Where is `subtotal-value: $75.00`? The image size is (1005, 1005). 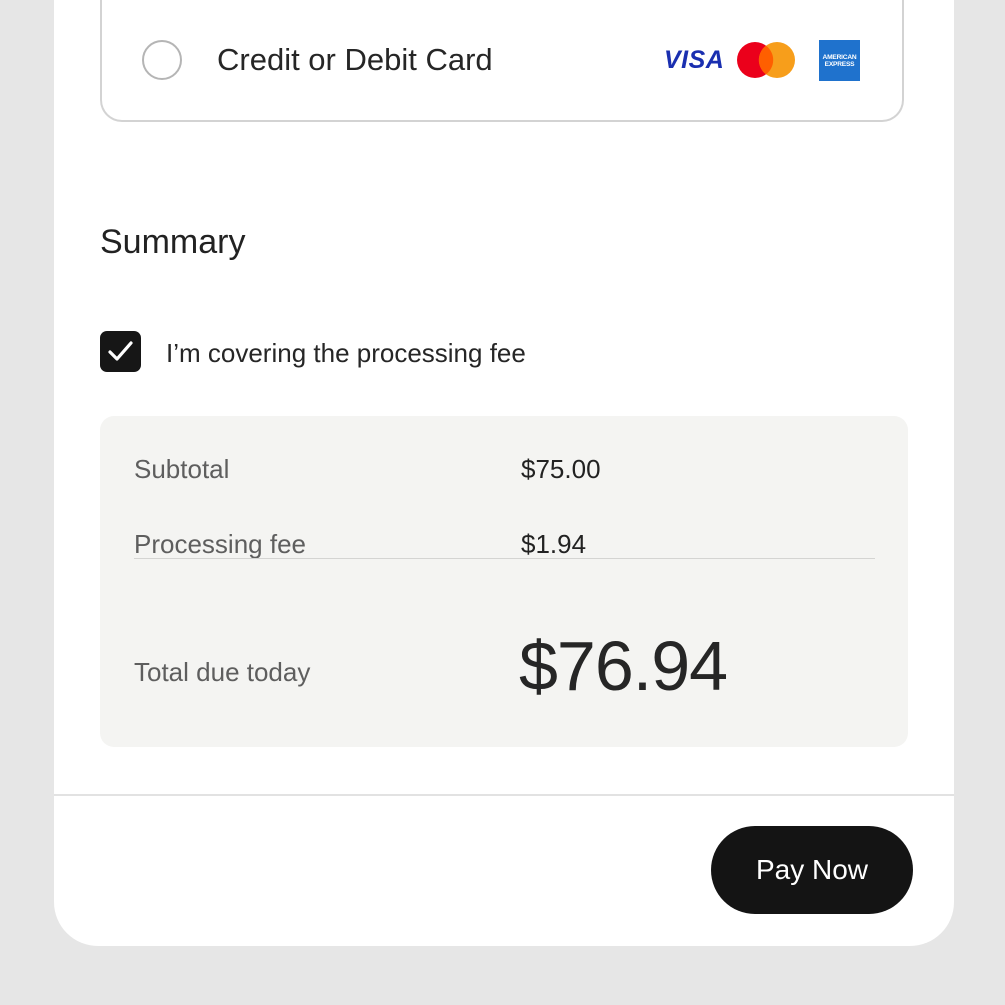 subtotal-value: $75.00 is located at coordinates (561, 469).